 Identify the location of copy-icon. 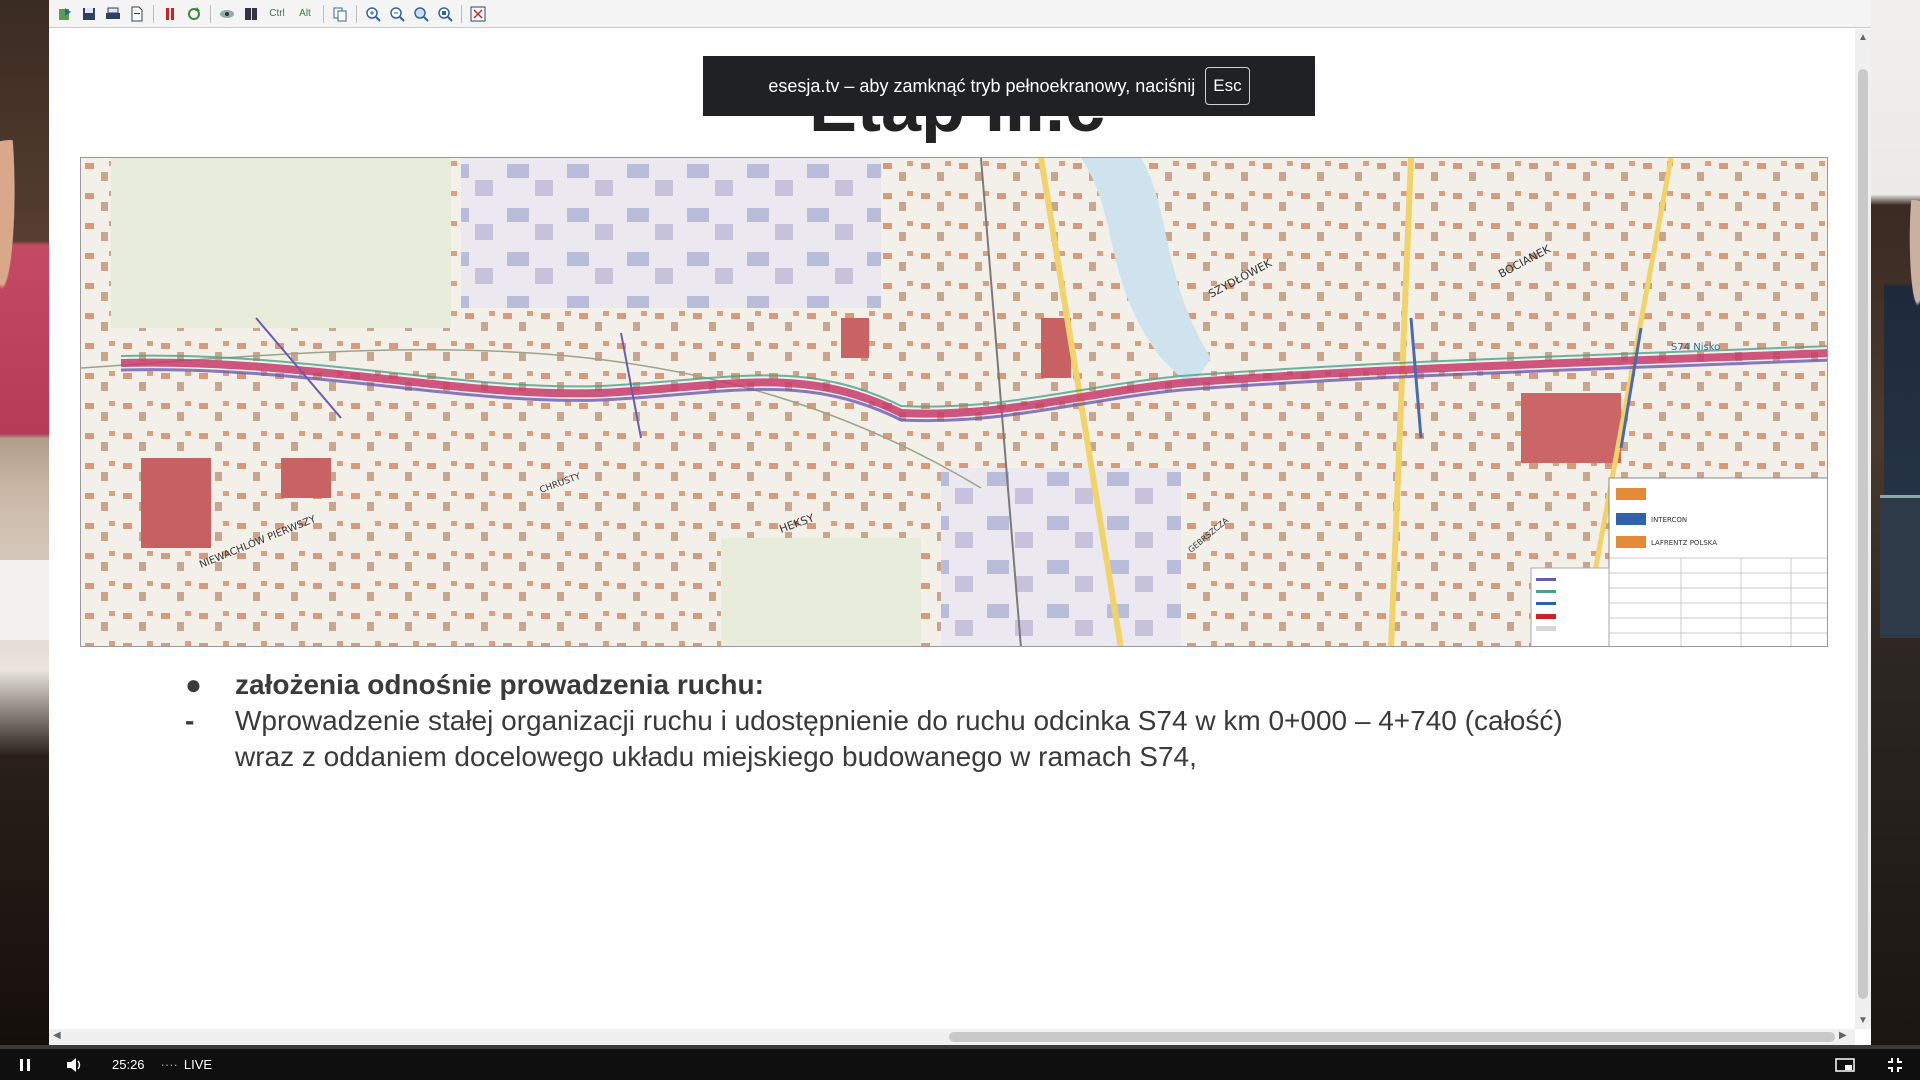
(340, 14).